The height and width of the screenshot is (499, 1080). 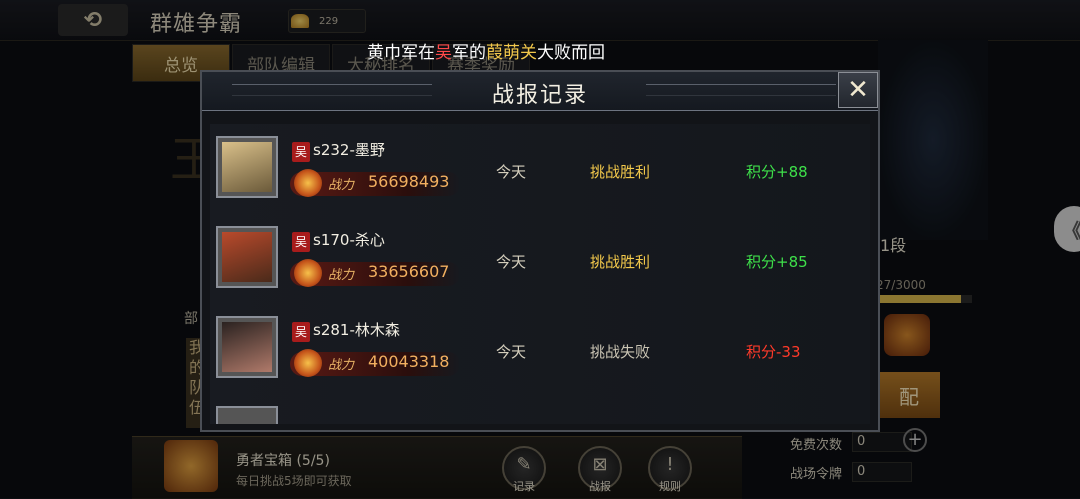 I want to click on close-icon: ✕, so click(x=858, y=90).